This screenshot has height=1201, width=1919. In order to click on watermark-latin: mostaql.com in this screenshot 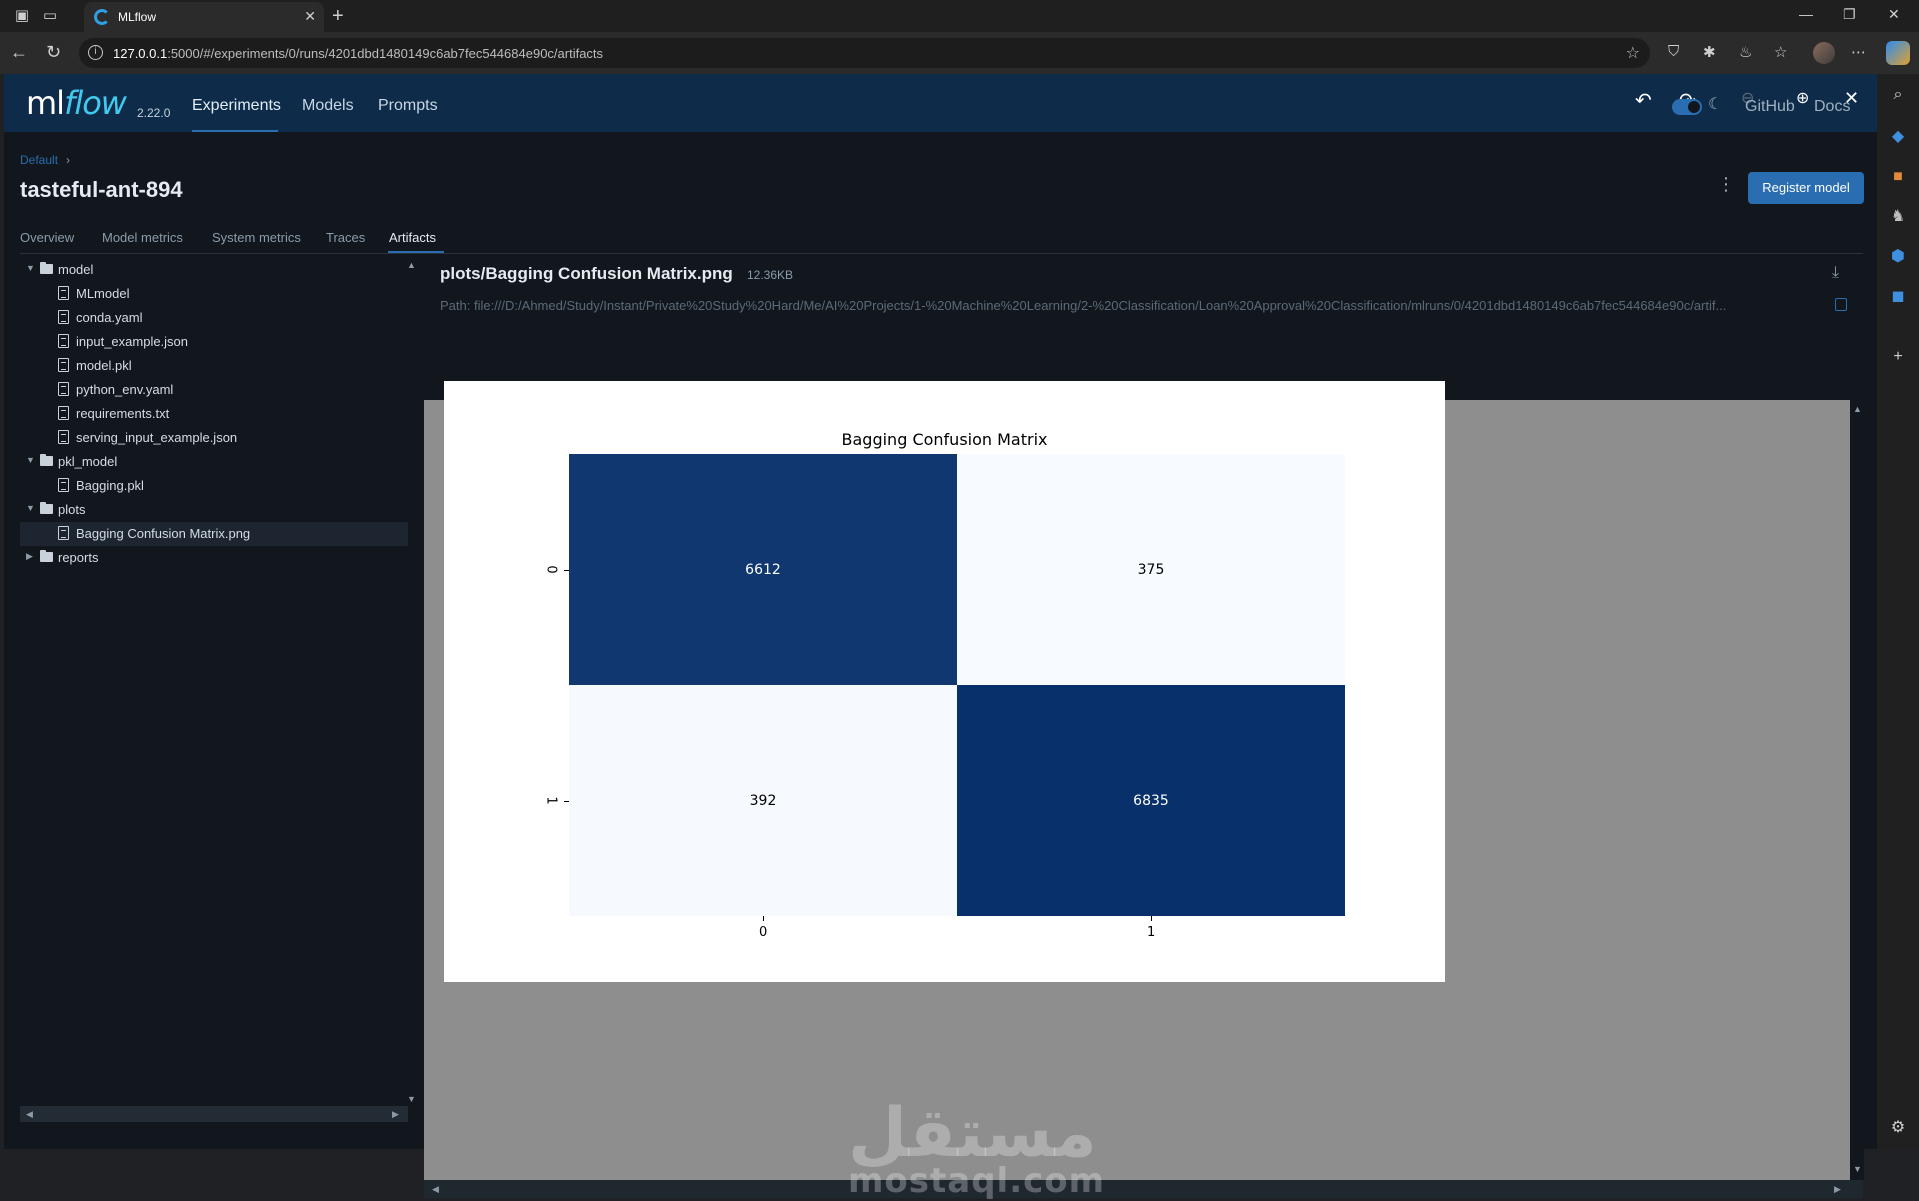, I will do `click(977, 1181)`.